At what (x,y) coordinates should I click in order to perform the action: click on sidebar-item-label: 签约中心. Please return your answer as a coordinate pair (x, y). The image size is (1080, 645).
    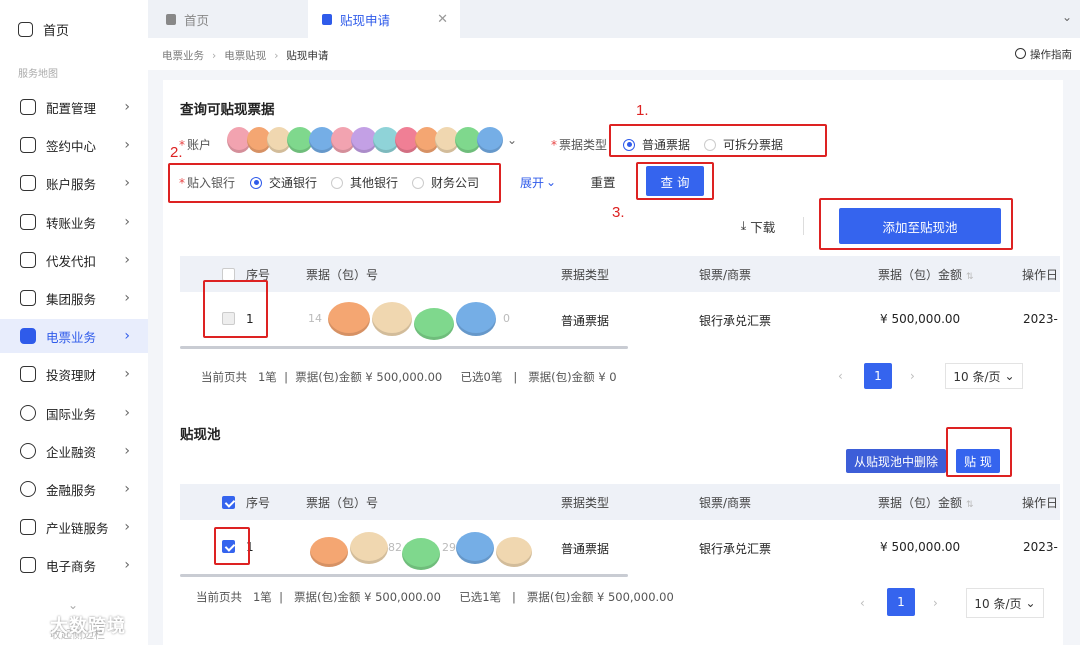
    Looking at the image, I should click on (71, 146).